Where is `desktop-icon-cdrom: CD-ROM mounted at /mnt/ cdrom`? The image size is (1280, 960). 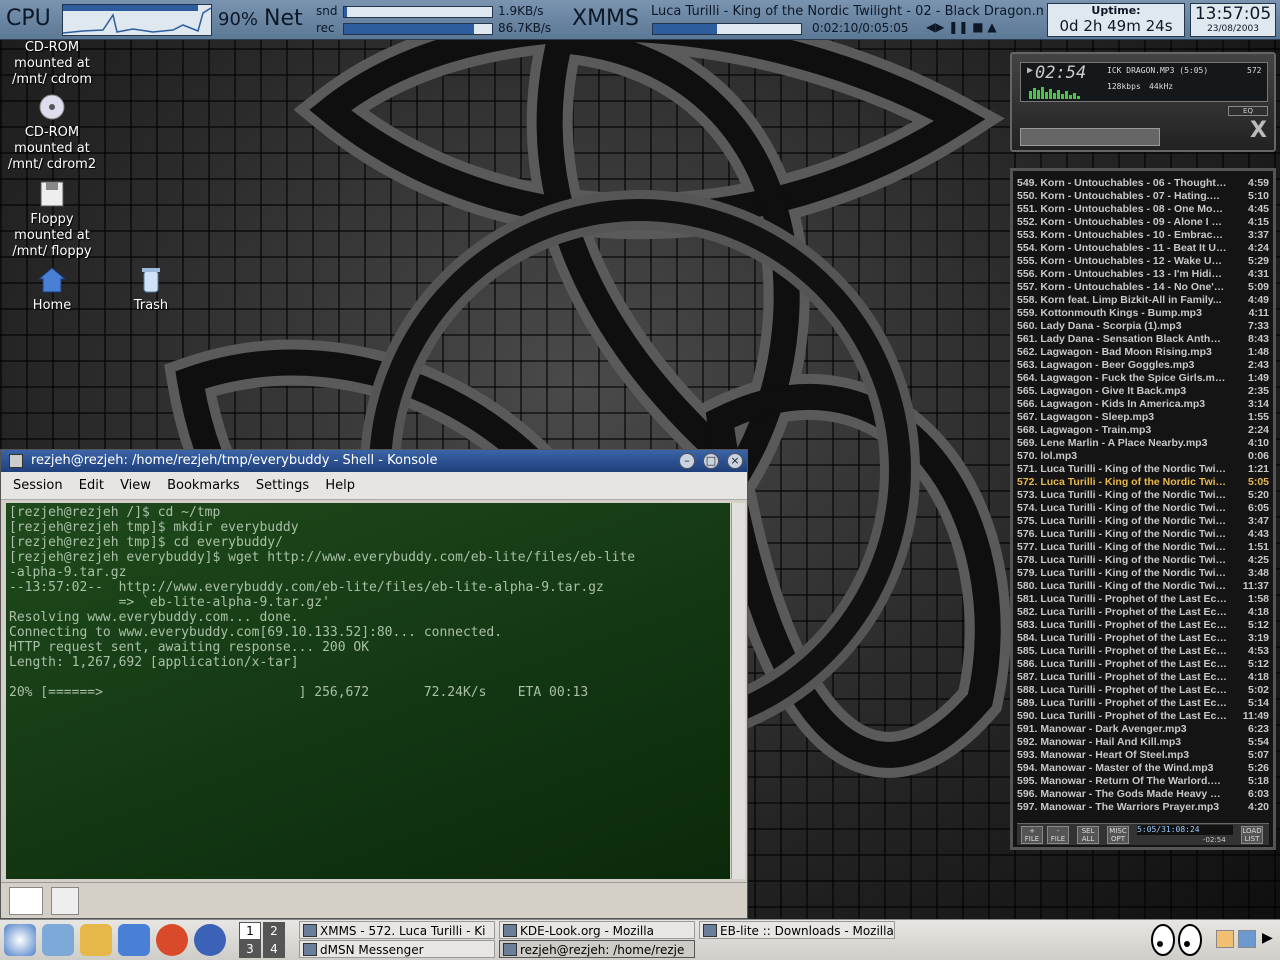
desktop-icon-cdrom: CD-ROM mounted at /mnt/ cdrom is located at coordinates (52, 64).